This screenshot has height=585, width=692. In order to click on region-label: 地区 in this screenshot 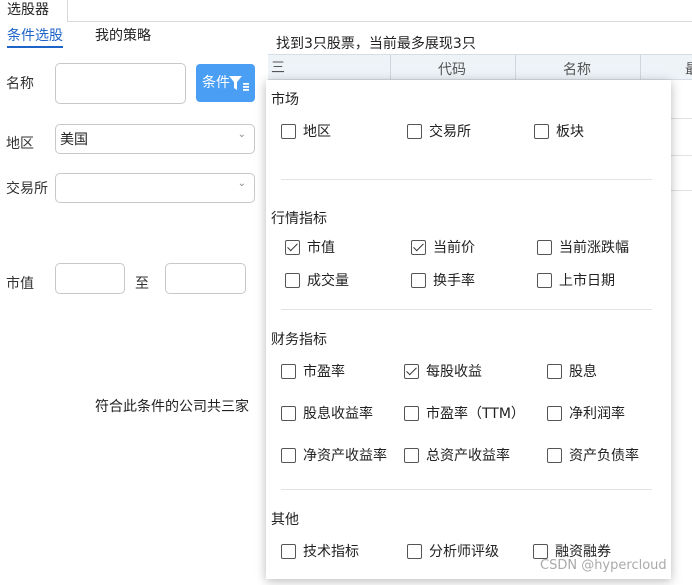, I will do `click(20, 144)`.